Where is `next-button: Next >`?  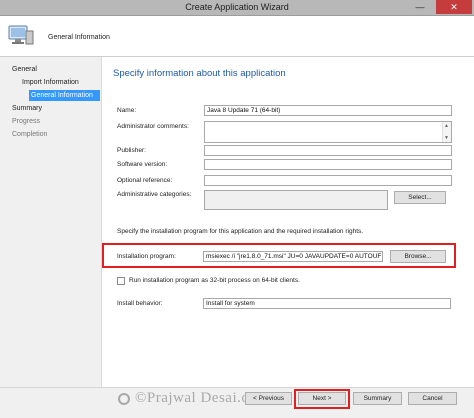 next-button: Next > is located at coordinates (322, 398).